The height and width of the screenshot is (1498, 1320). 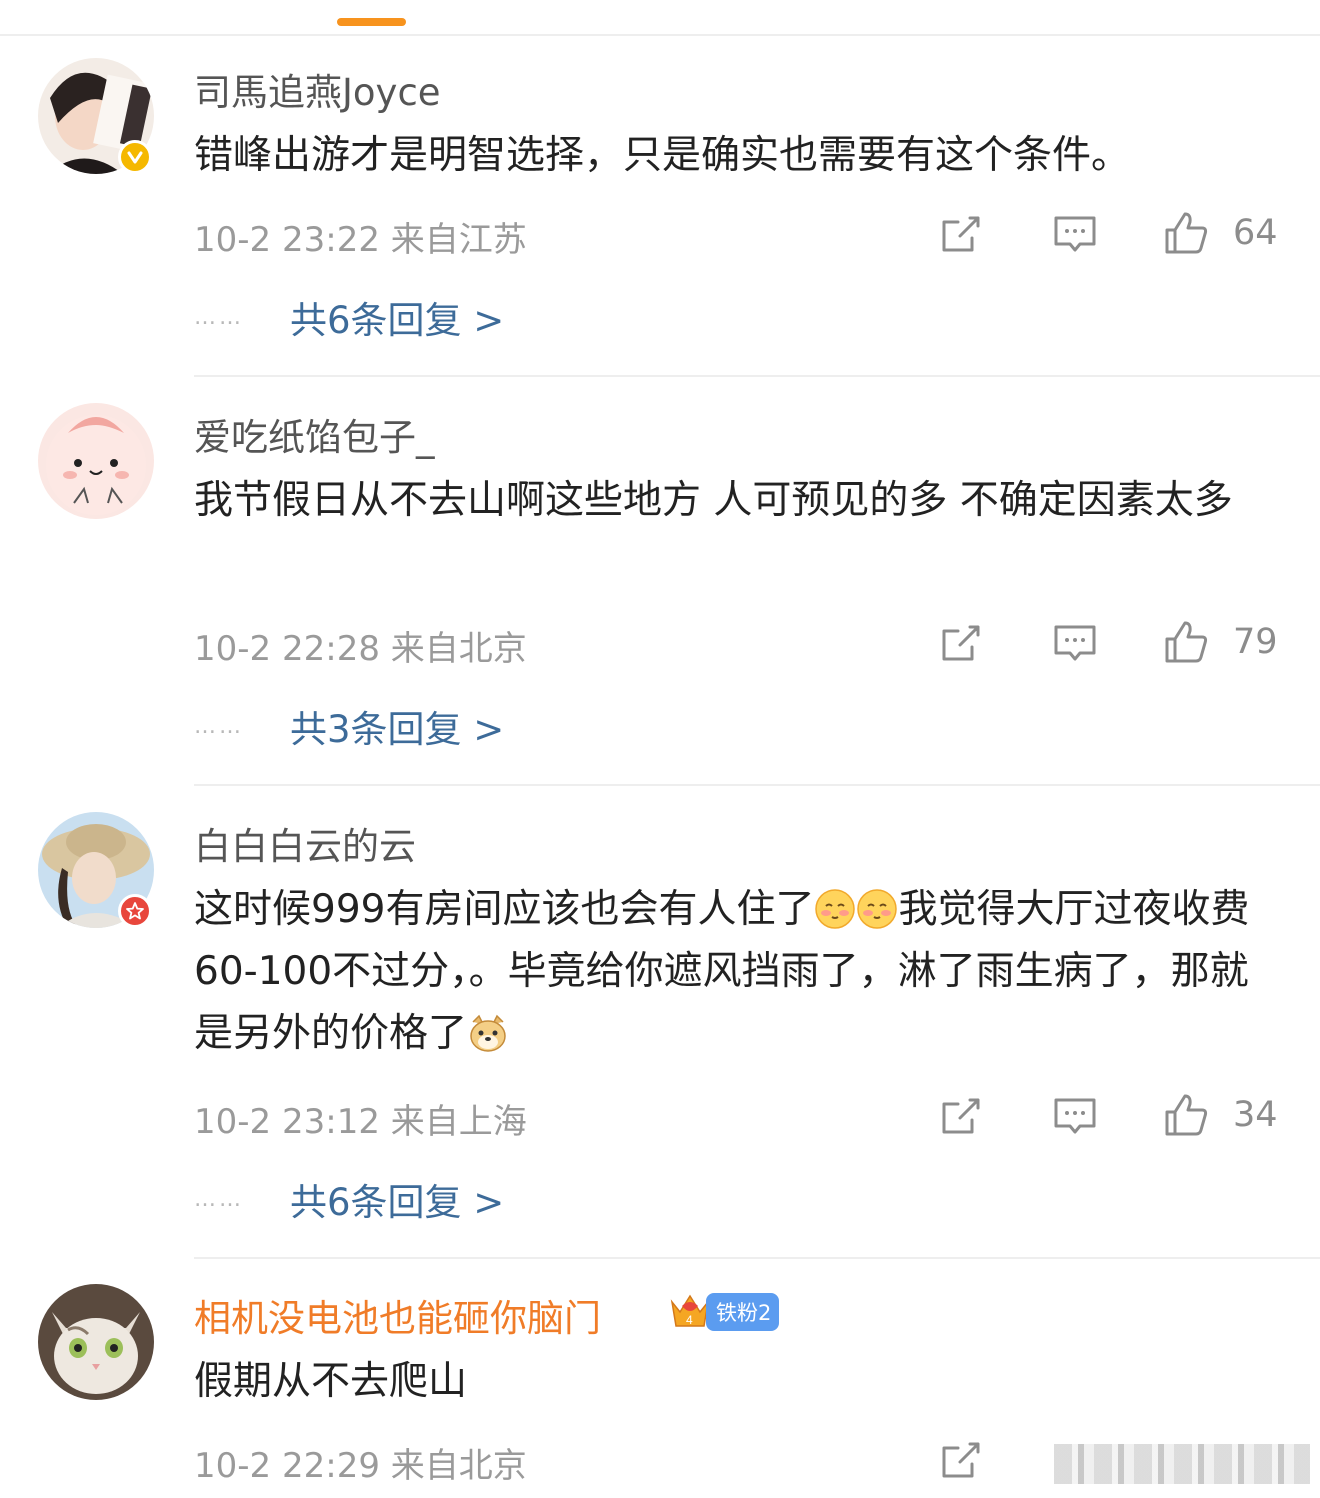 I want to click on comment-time: 10-2 22:29, so click(x=287, y=1466).